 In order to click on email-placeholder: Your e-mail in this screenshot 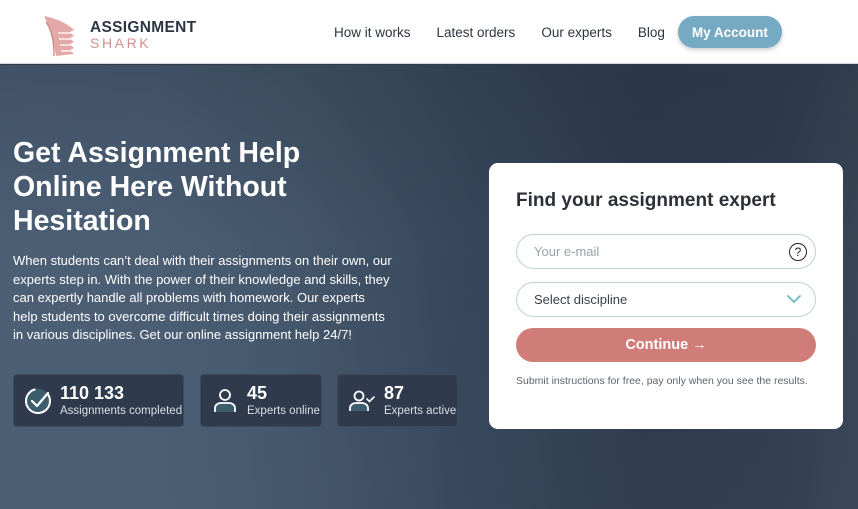, I will do `click(567, 251)`.